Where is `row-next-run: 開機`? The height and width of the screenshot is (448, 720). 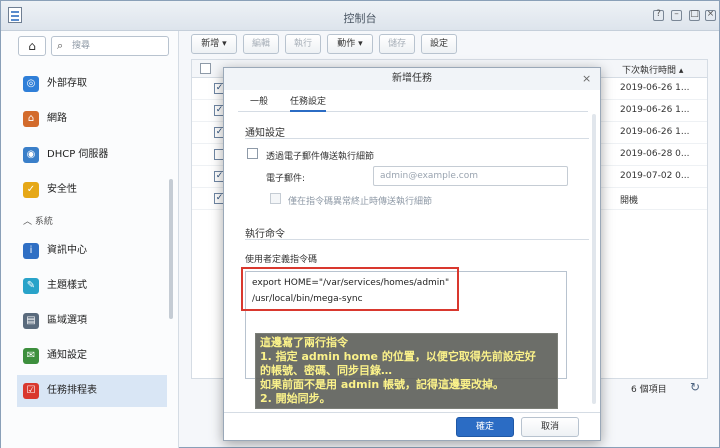 row-next-run: 開機 is located at coordinates (629, 201).